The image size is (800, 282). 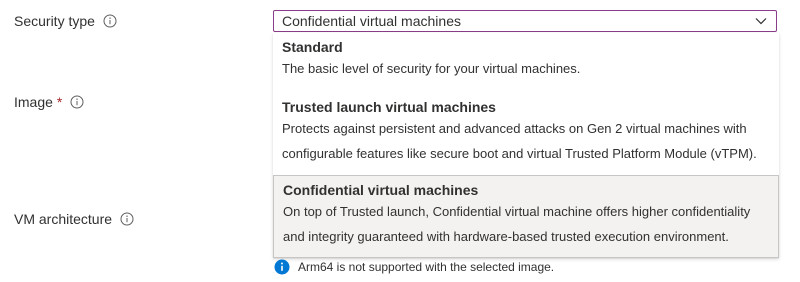 I want to click on security-type-select: Confidential virtual machines, so click(x=525, y=21).